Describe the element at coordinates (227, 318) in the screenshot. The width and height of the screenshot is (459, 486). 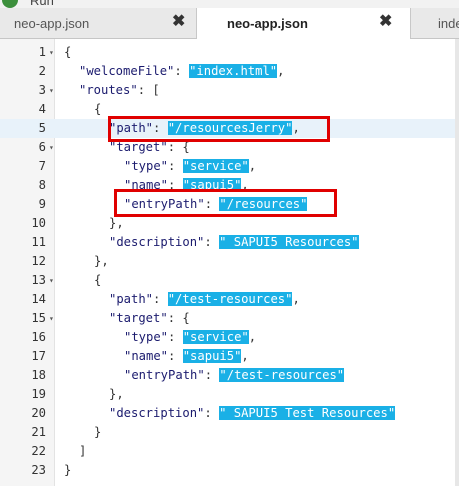
I see `code-line: 15 ▾ "target": {` at that location.